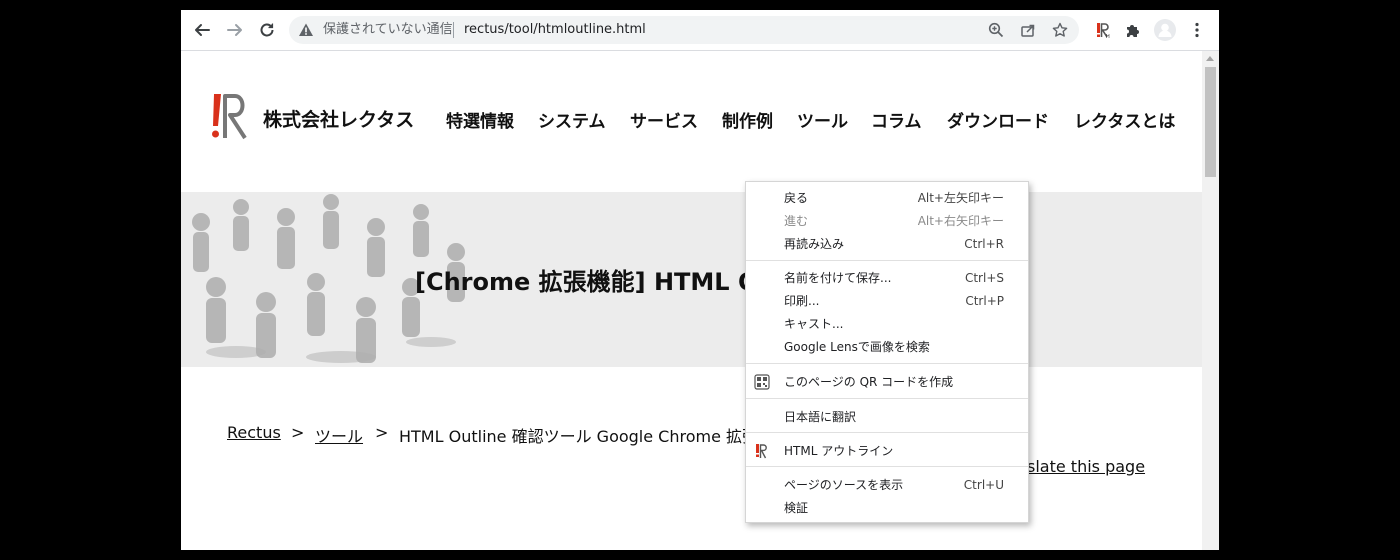 This screenshot has height=560, width=1400. Describe the element at coordinates (983, 485) in the screenshot. I see `menu-item-shortcut: Ctrl+U` at that location.